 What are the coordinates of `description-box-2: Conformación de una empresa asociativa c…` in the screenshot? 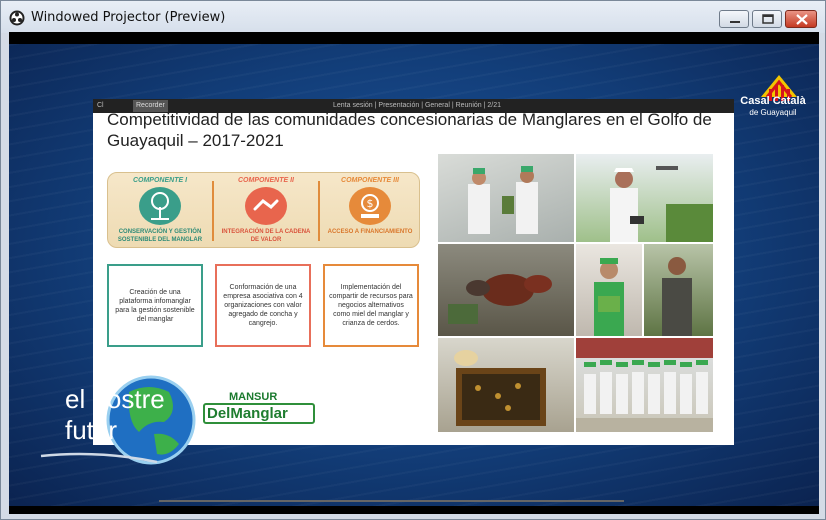 It's located at (263, 305).